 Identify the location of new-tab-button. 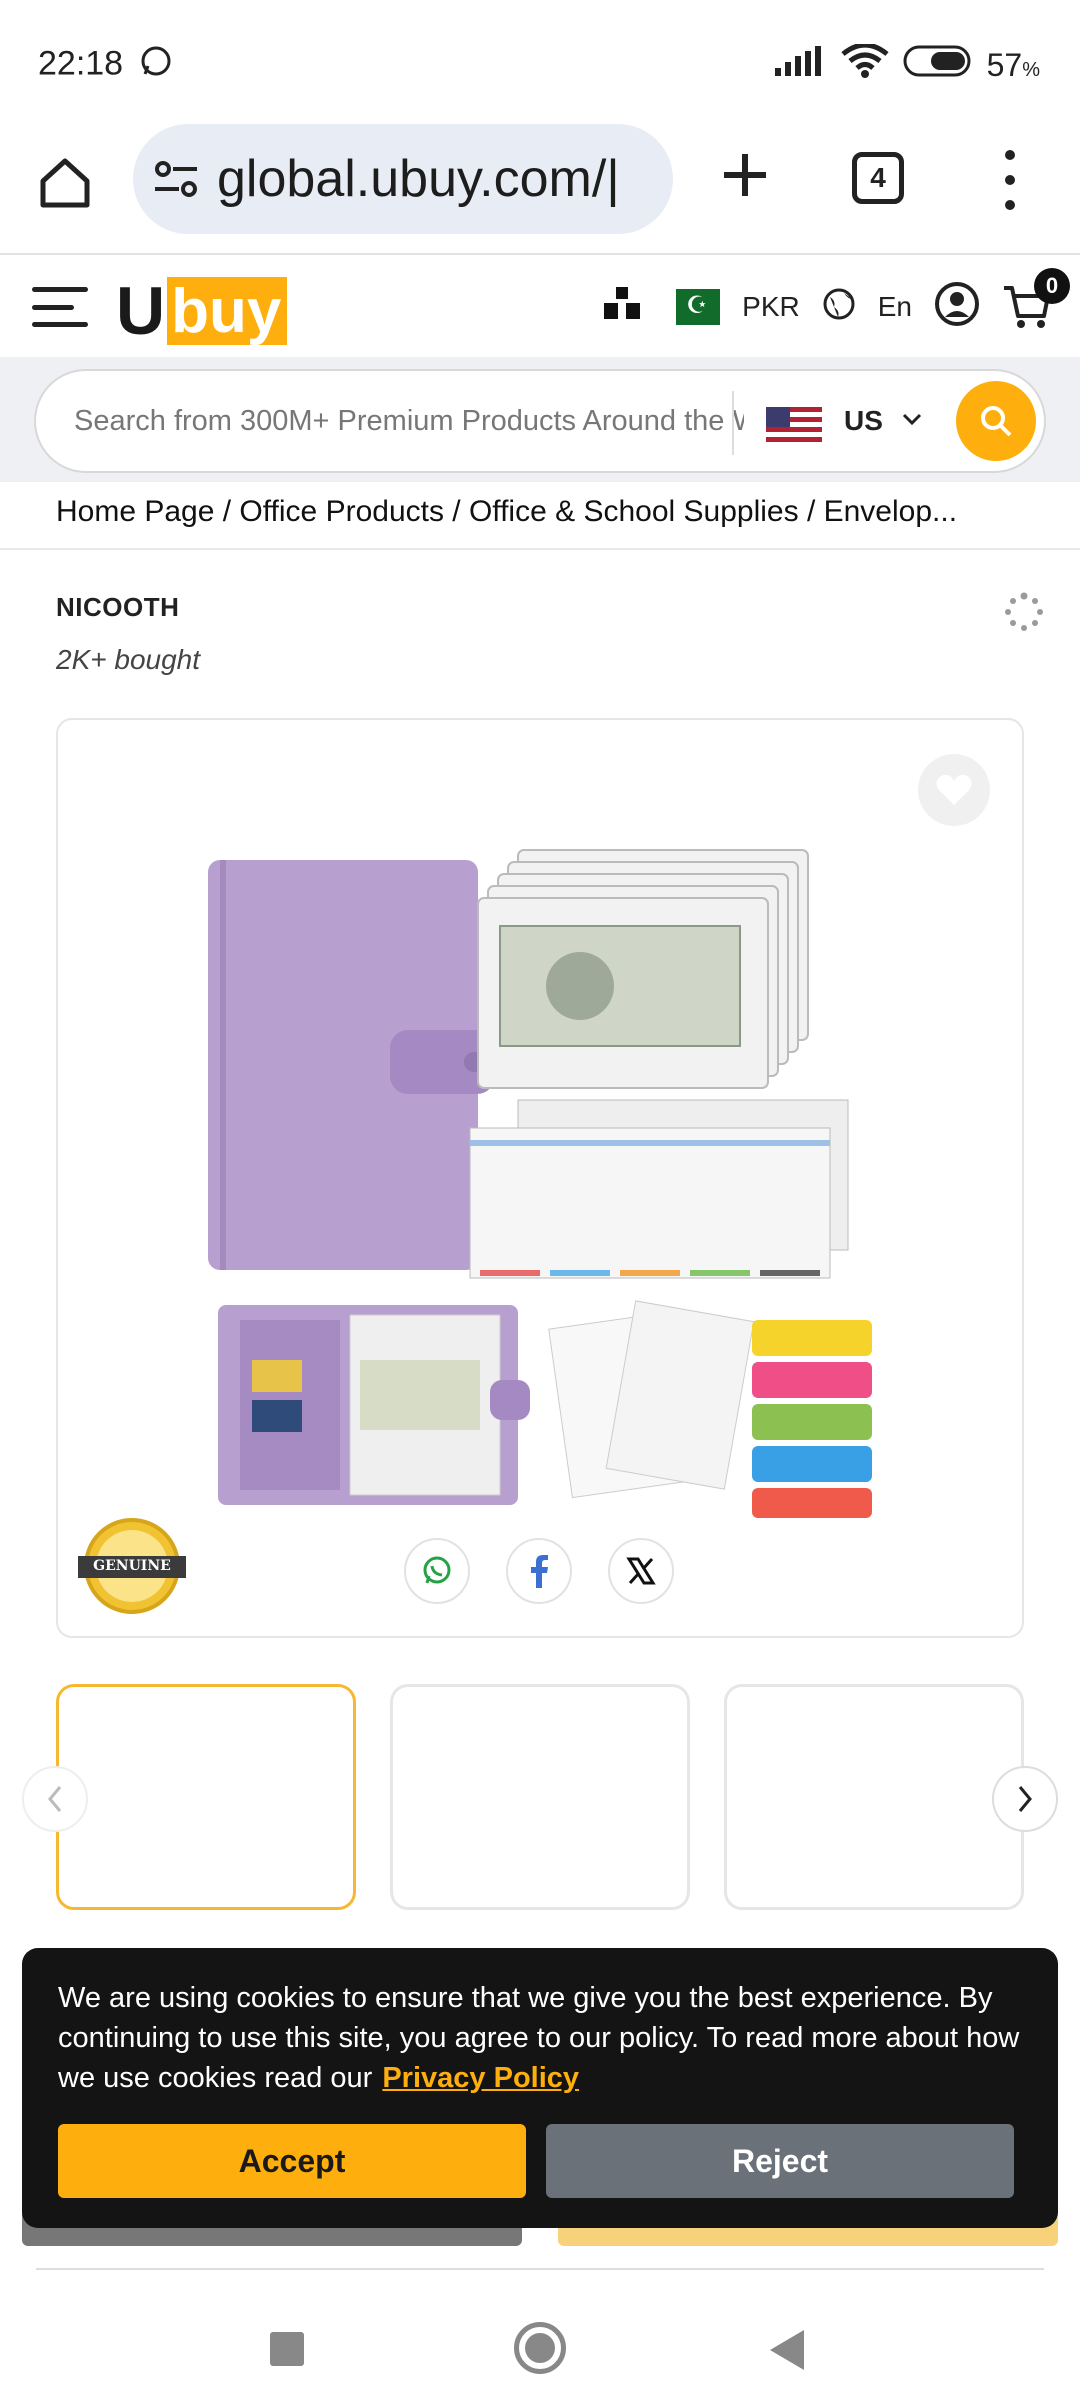
(745, 175).